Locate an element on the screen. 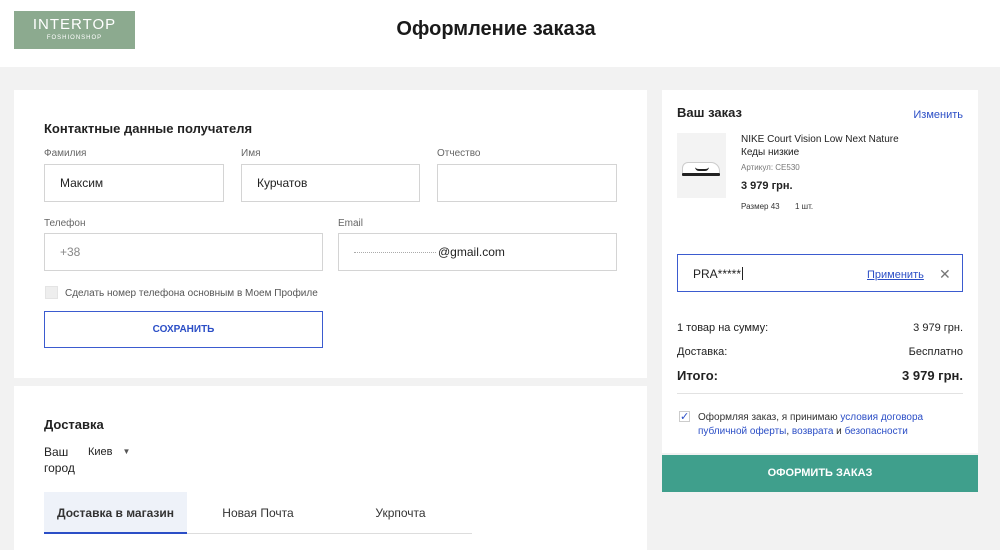 The width and height of the screenshot is (1000, 550). city-value: Киев is located at coordinates (100, 452).